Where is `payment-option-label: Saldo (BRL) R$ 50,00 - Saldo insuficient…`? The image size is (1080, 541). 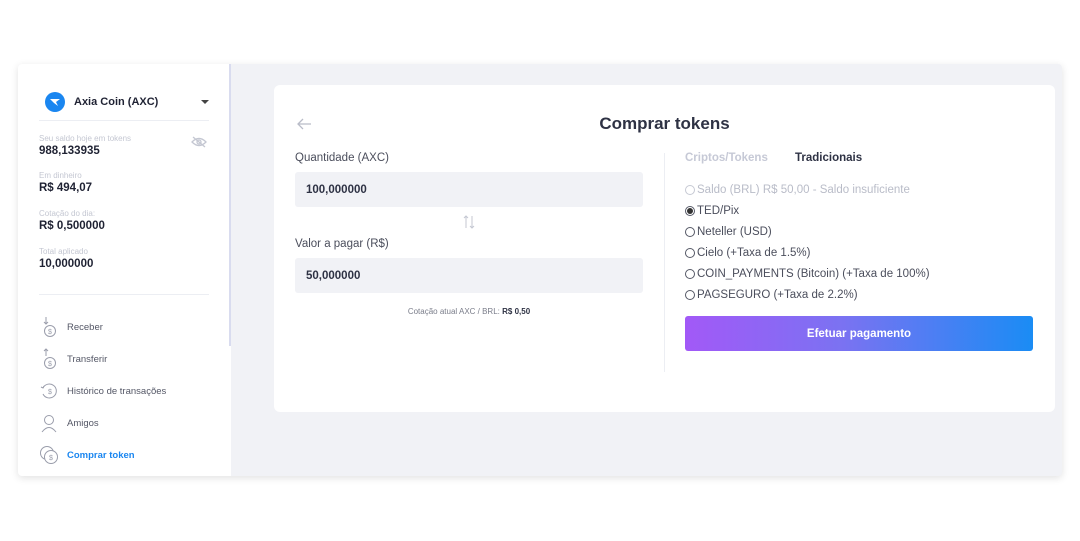
payment-option-label: Saldo (BRL) R$ 50,00 - Saldo insuficient… is located at coordinates (803, 190).